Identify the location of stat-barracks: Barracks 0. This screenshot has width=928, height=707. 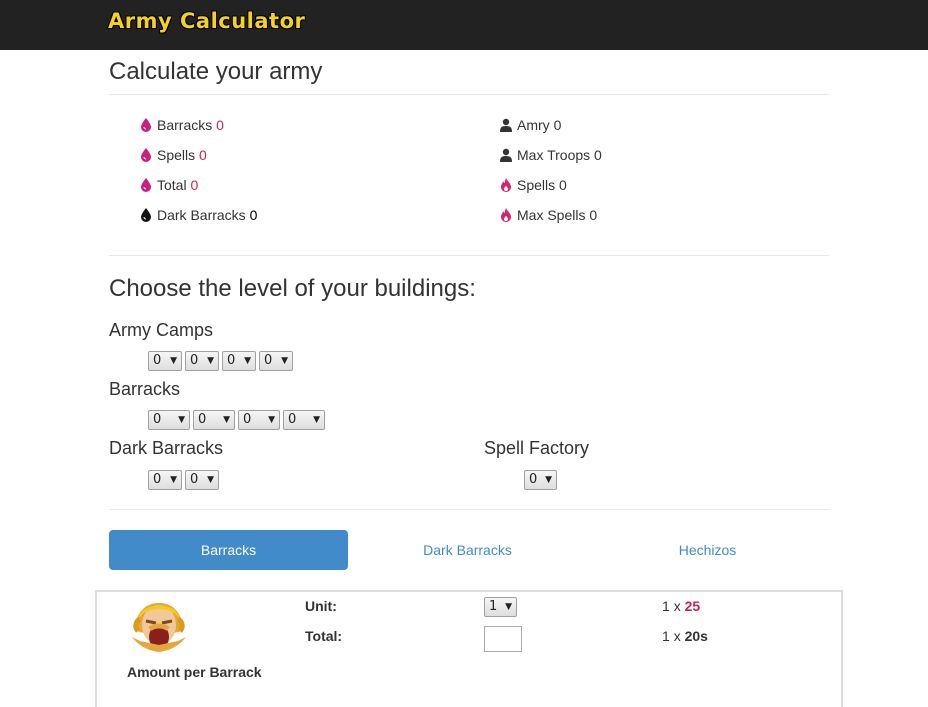
(181, 125).